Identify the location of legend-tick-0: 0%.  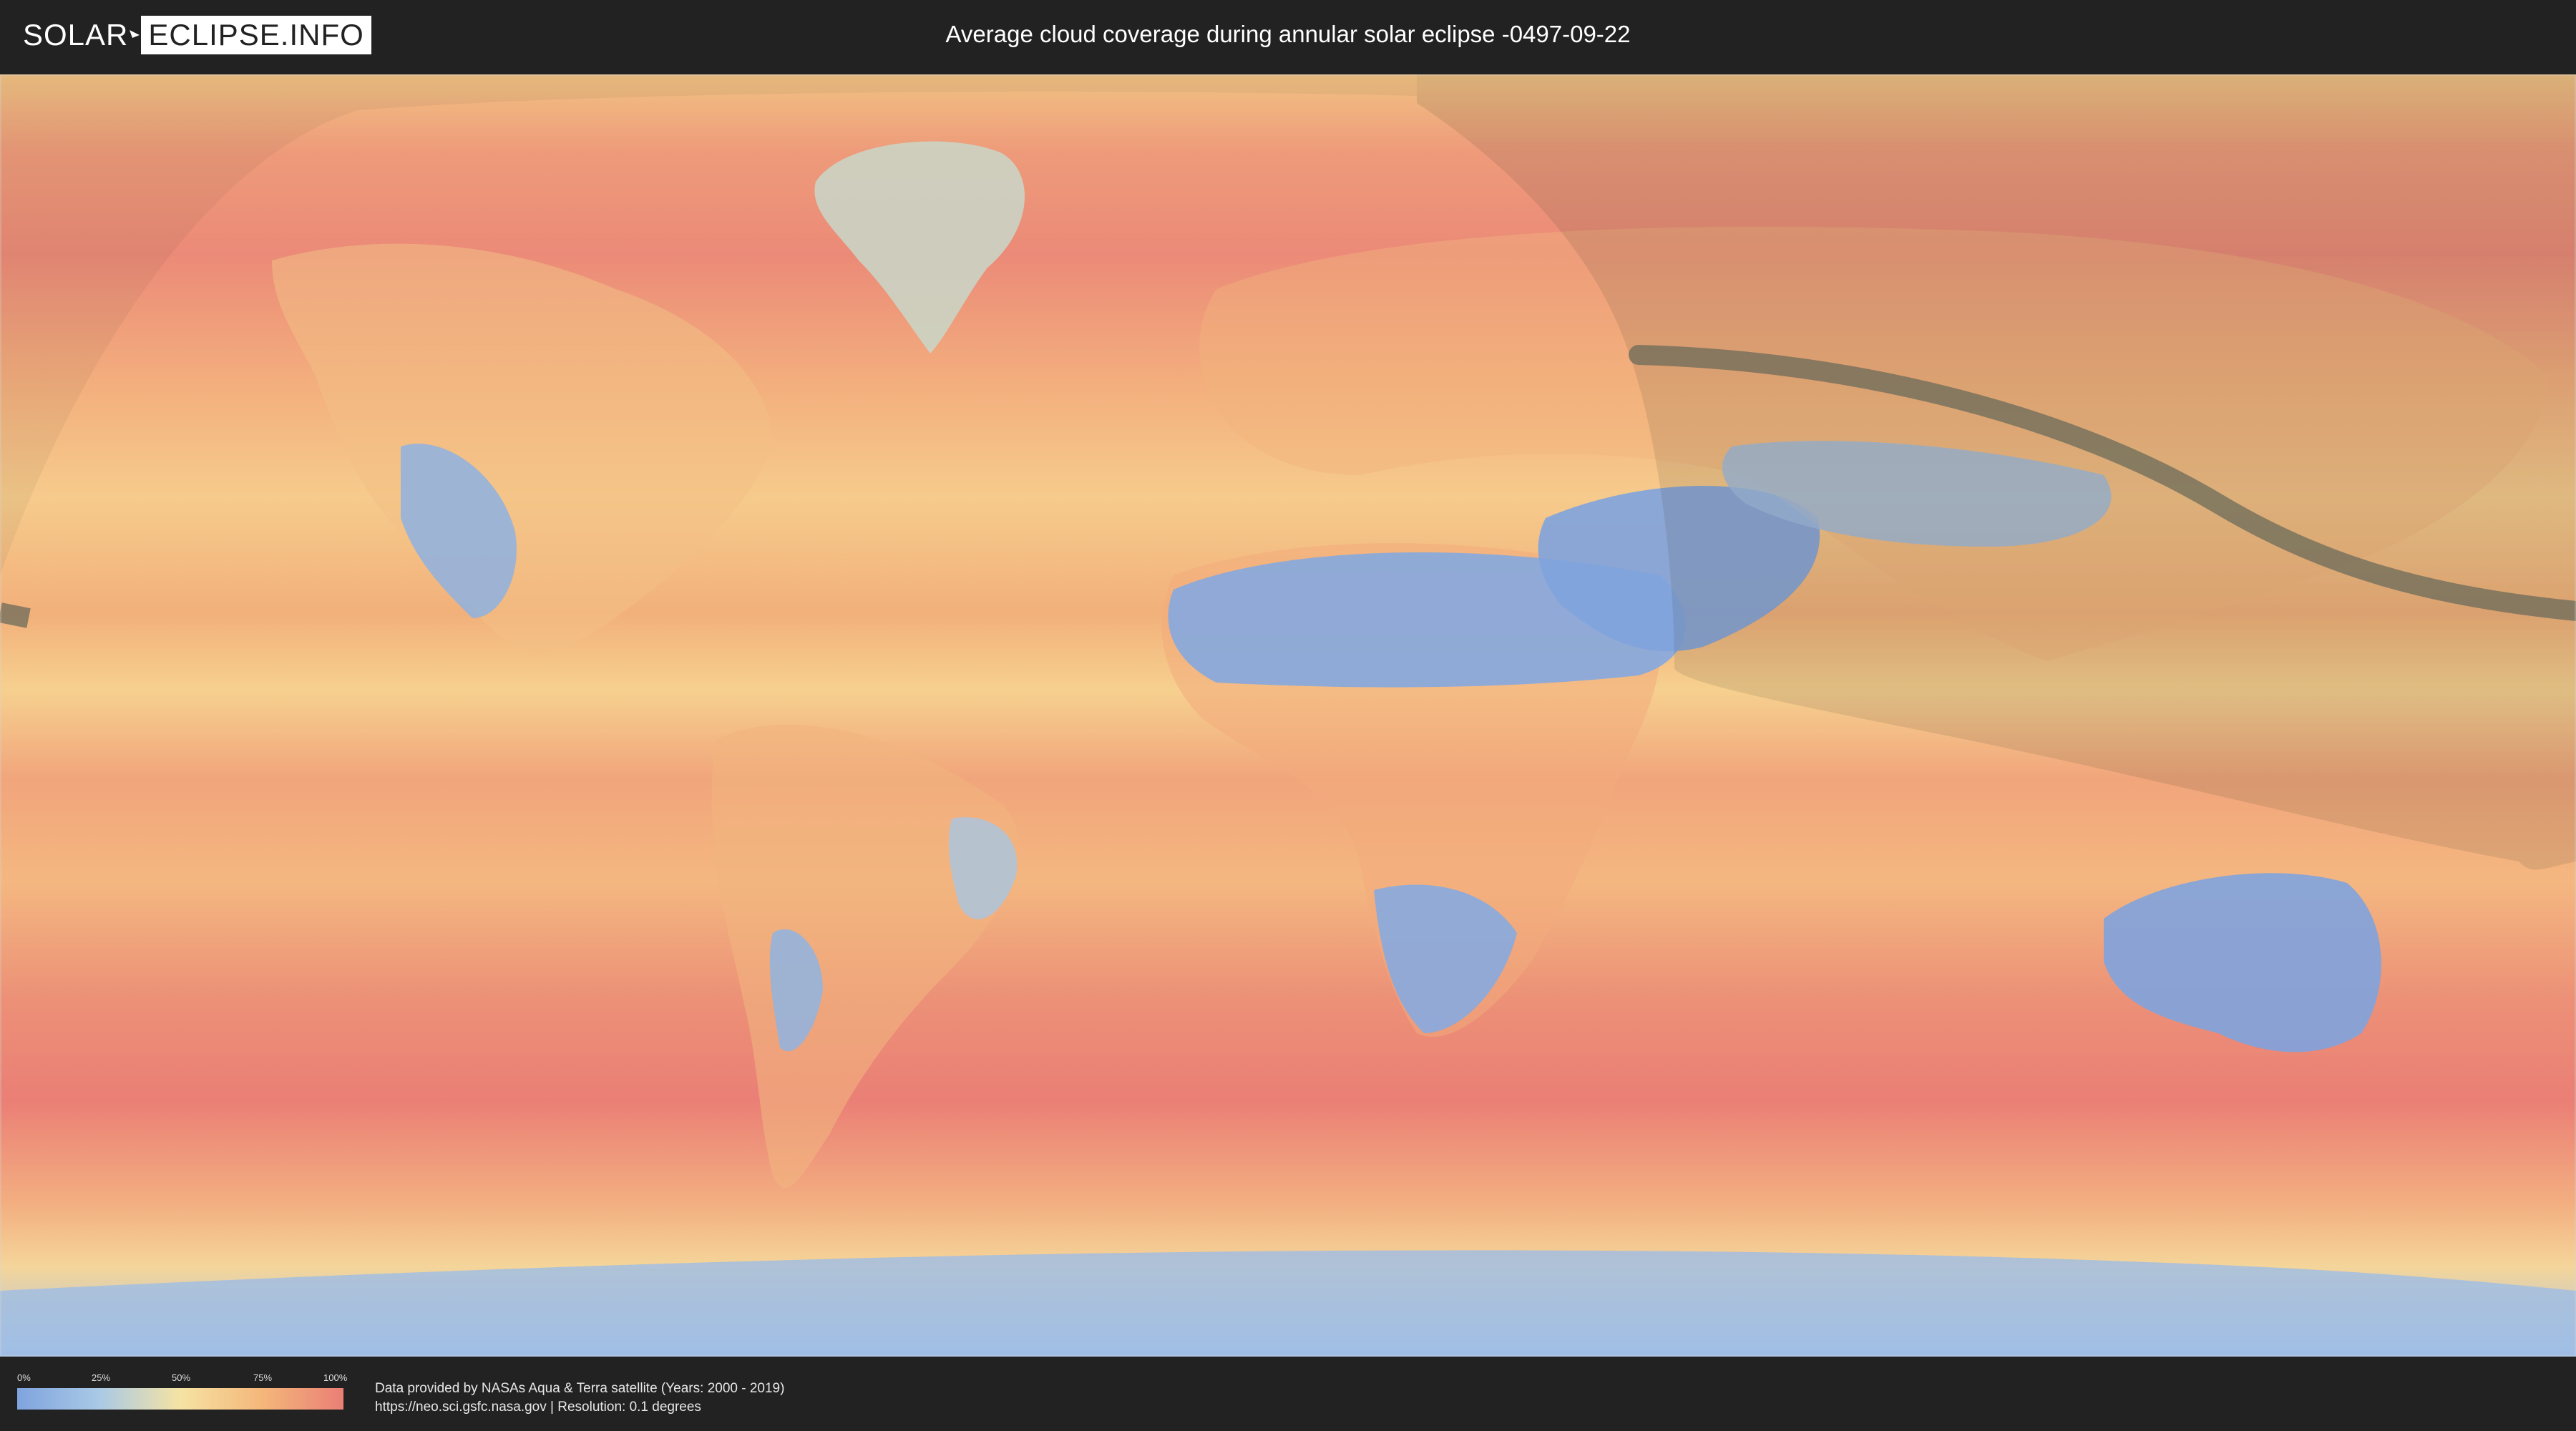
(24, 1377).